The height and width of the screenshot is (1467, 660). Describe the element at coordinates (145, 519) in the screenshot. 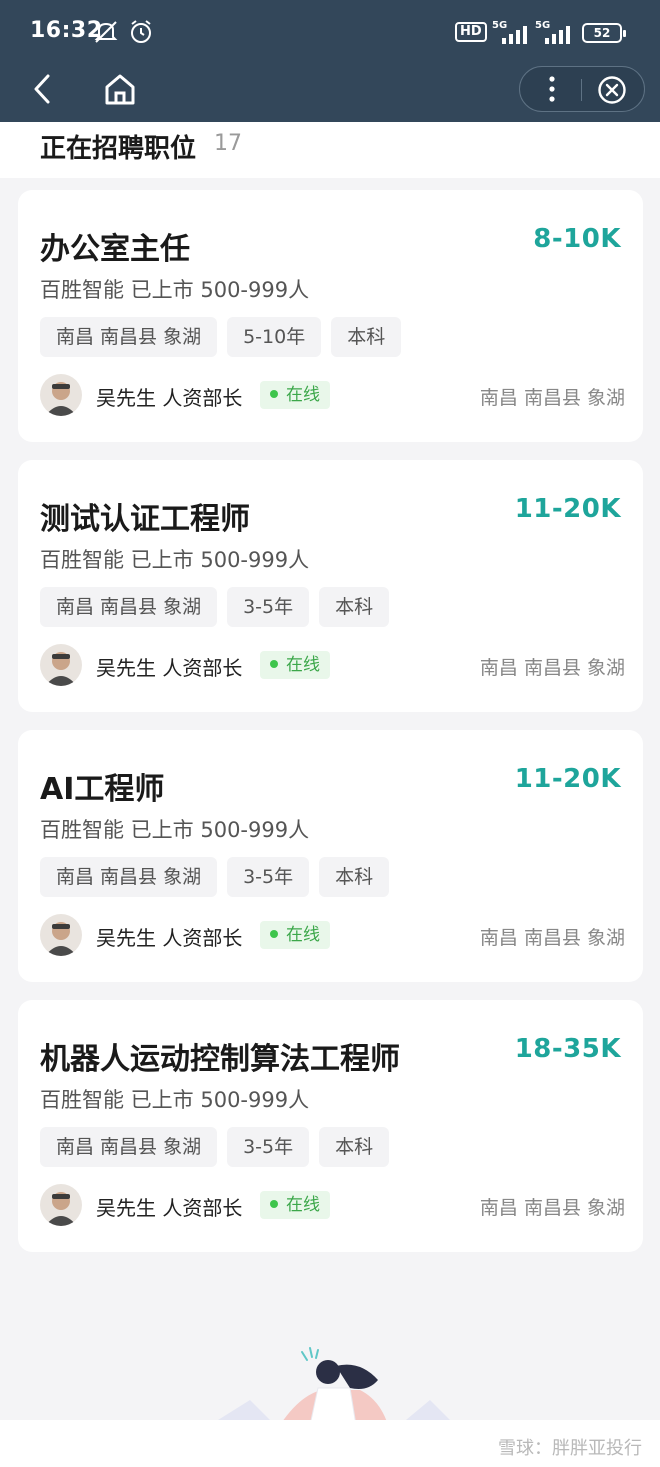

I see `job-title: 测试认证工程师` at that location.